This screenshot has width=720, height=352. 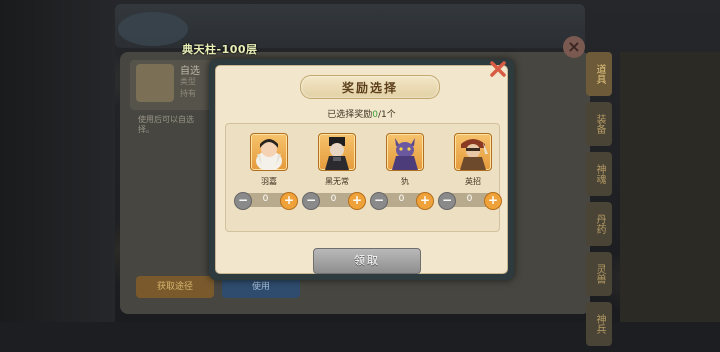 I want to click on inventory-tabs: 道具 装备 神魂 丹药 灵兽 神兵, so click(x=601, y=202).